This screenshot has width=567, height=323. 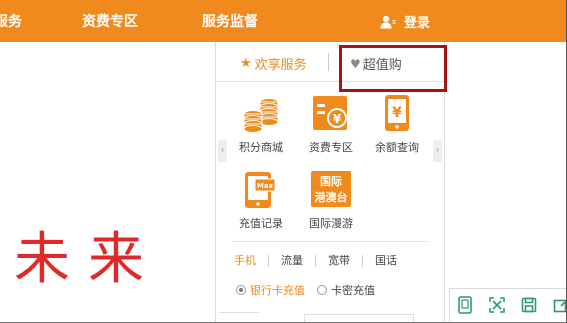 What do you see at coordinates (558, 305) in the screenshot?
I see `edit-icon` at bounding box center [558, 305].